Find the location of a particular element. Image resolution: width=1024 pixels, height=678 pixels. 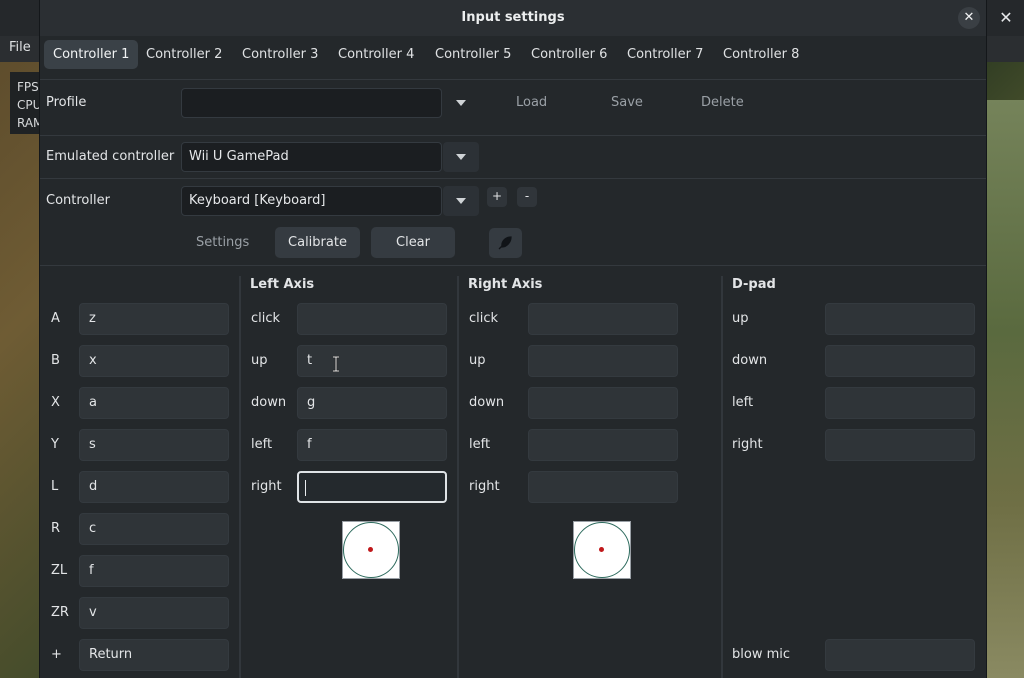

emulated-controller-label: Emulated controller is located at coordinates (110, 156).